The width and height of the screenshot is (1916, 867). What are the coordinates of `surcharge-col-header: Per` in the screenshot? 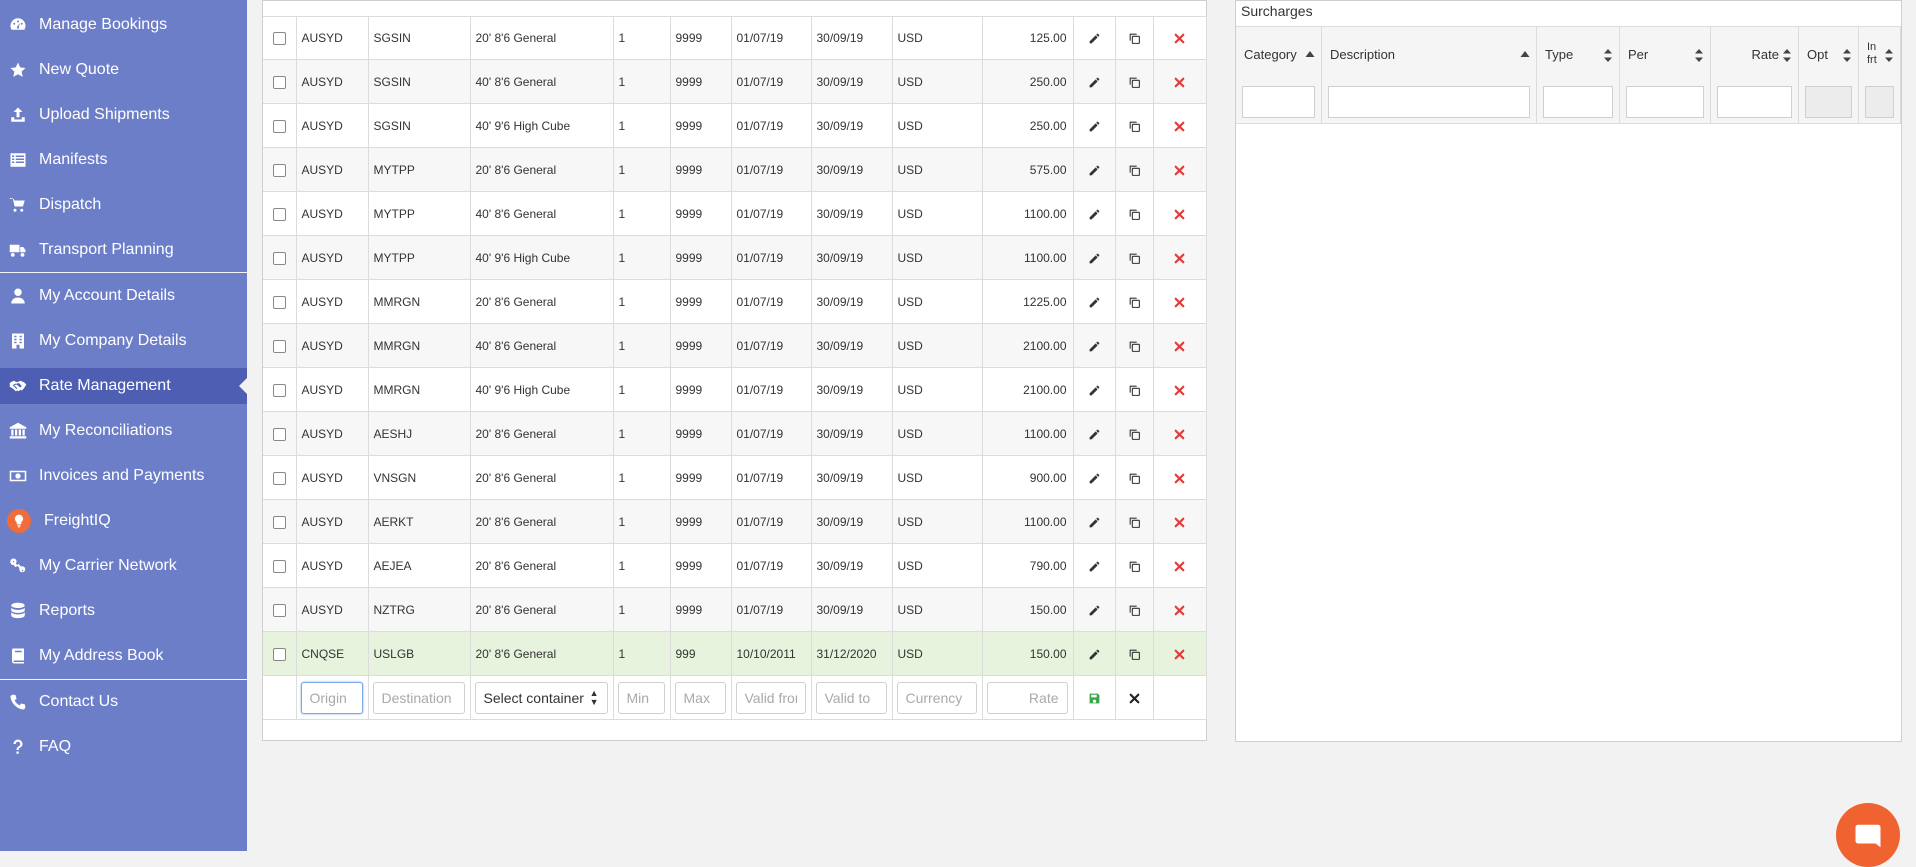 It's located at (1666, 54).